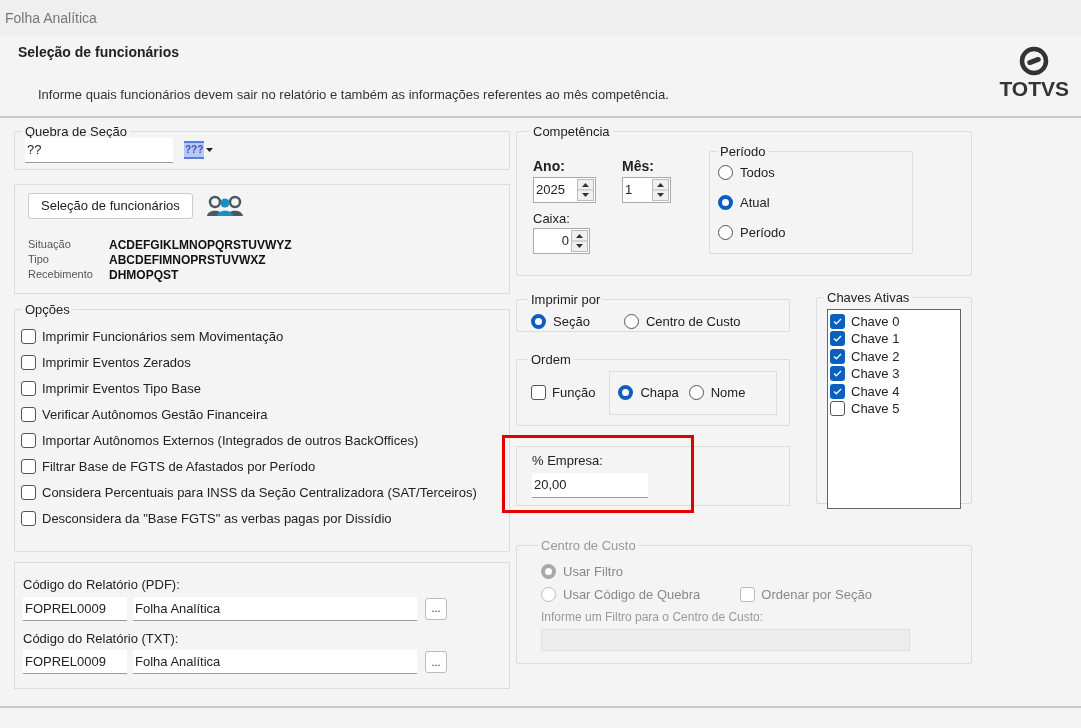  Describe the element at coordinates (552, 218) in the screenshot. I see `field-label: Caixa:` at that location.